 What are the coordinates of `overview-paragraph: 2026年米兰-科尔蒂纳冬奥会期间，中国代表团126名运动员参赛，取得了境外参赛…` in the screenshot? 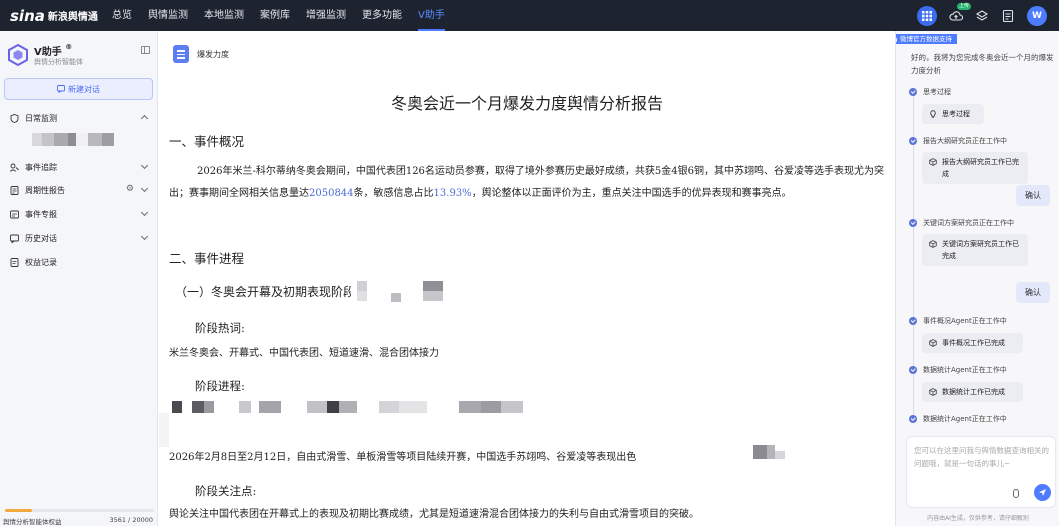 It's located at (527, 182).